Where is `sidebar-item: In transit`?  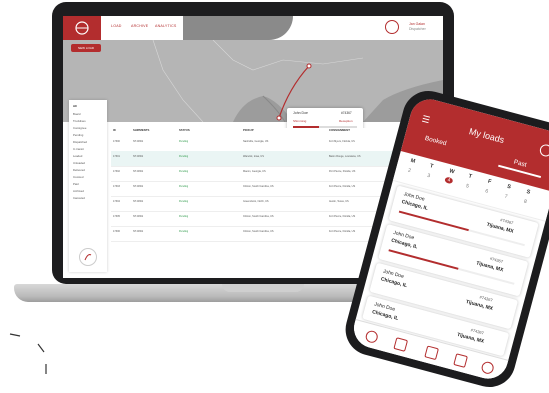 sidebar-item: In transit is located at coordinates (78, 149).